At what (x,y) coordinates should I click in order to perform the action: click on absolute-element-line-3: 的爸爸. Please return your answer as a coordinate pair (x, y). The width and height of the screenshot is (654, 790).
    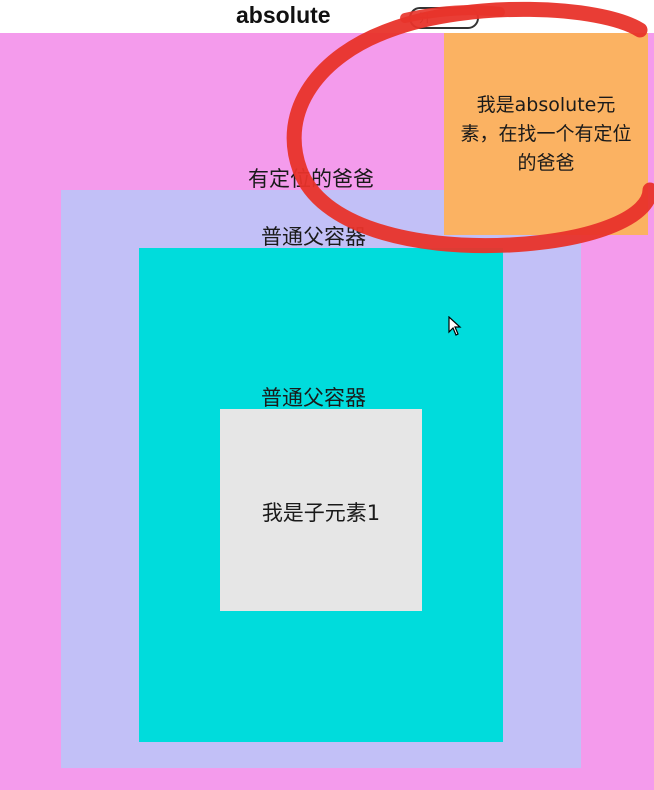
    Looking at the image, I should click on (546, 163).